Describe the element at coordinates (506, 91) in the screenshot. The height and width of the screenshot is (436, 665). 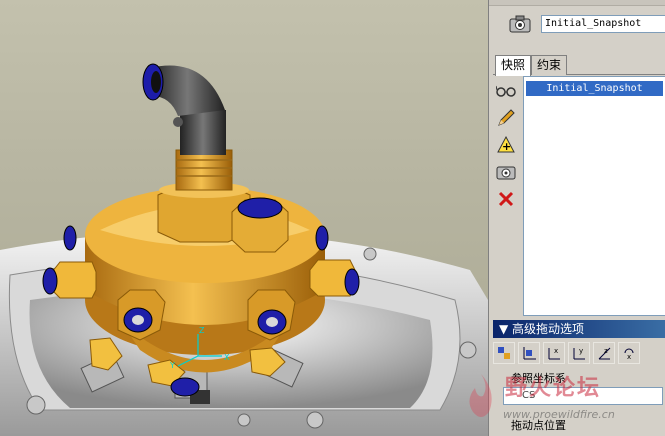
I see `glasses-icon` at that location.